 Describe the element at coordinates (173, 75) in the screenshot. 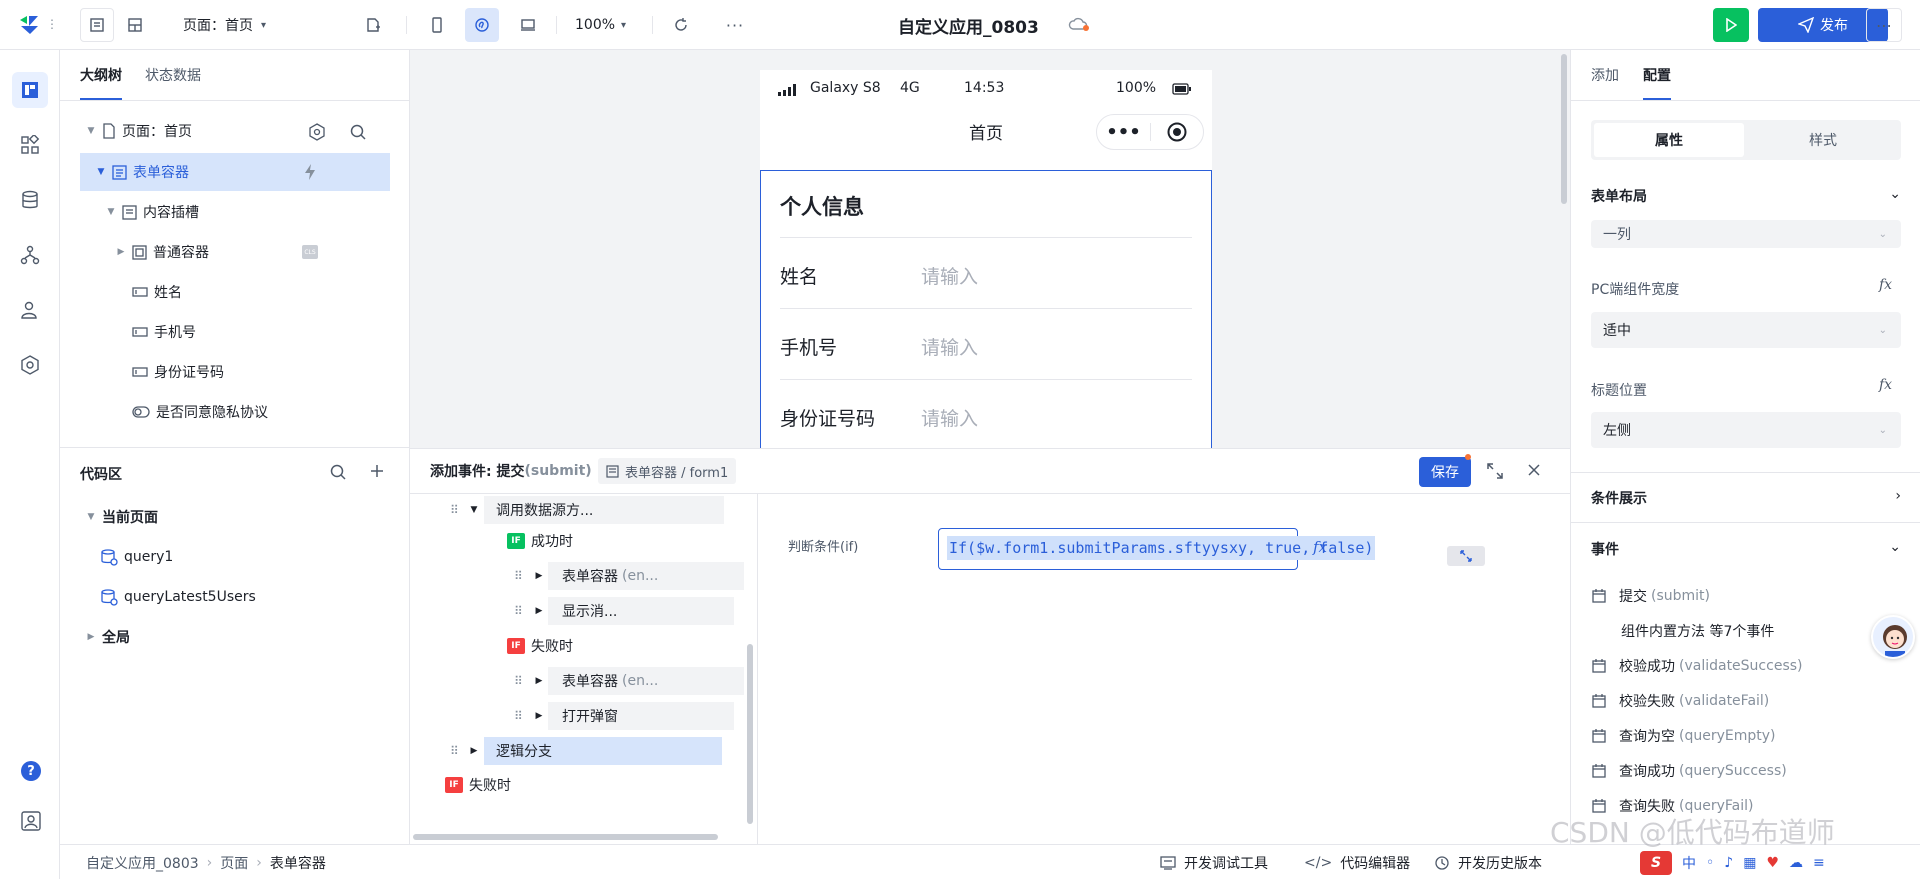

I see `tab-state-data: 状态数据` at that location.